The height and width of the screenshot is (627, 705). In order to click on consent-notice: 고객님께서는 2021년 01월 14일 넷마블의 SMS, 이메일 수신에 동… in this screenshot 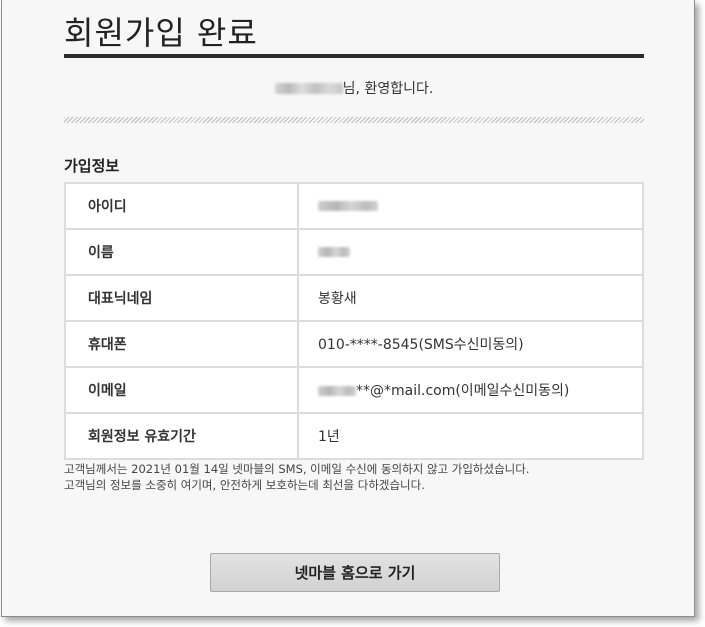, I will do `click(296, 477)`.